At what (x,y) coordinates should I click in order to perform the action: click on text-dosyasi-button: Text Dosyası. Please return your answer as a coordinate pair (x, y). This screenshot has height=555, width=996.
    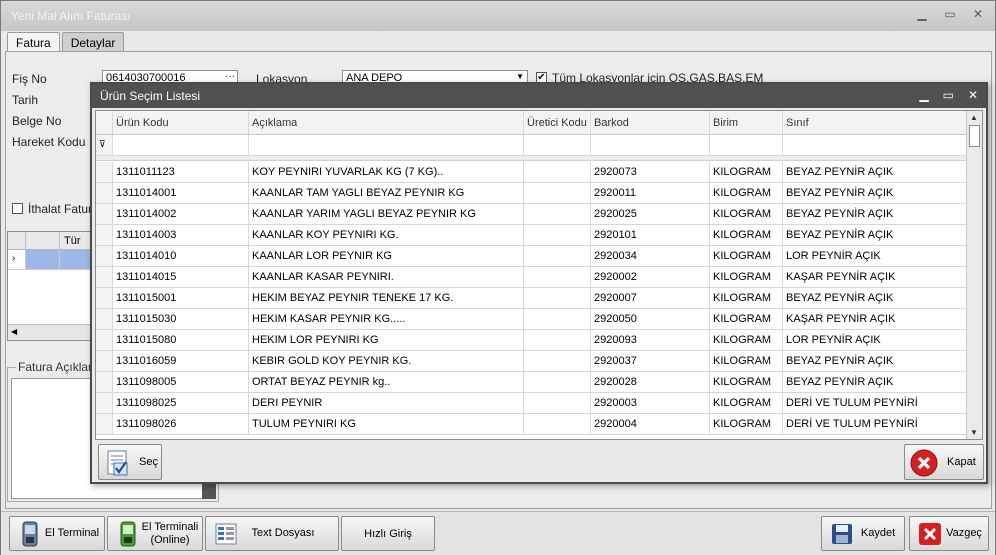
    Looking at the image, I should click on (272, 533).